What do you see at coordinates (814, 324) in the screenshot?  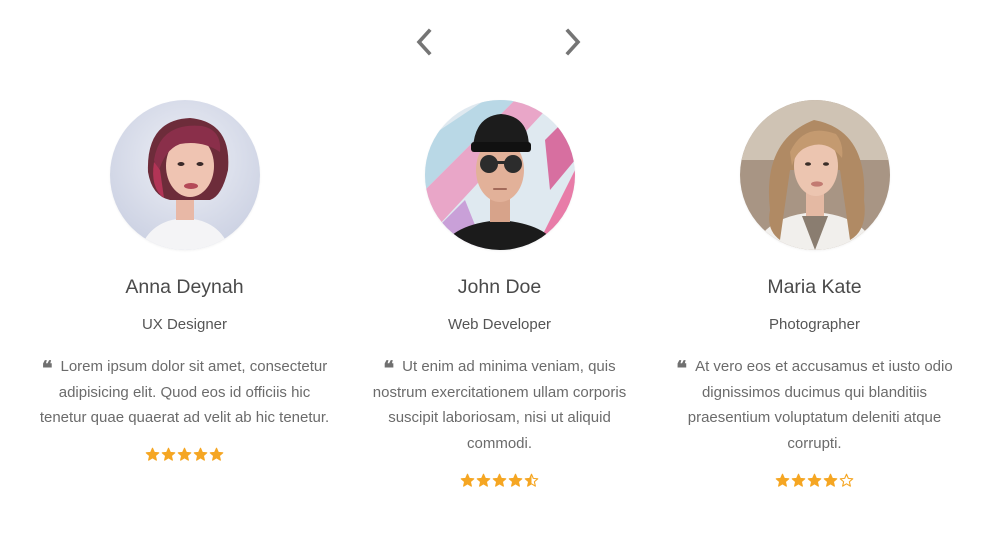 I see `testimonial-role: Photographer` at bounding box center [814, 324].